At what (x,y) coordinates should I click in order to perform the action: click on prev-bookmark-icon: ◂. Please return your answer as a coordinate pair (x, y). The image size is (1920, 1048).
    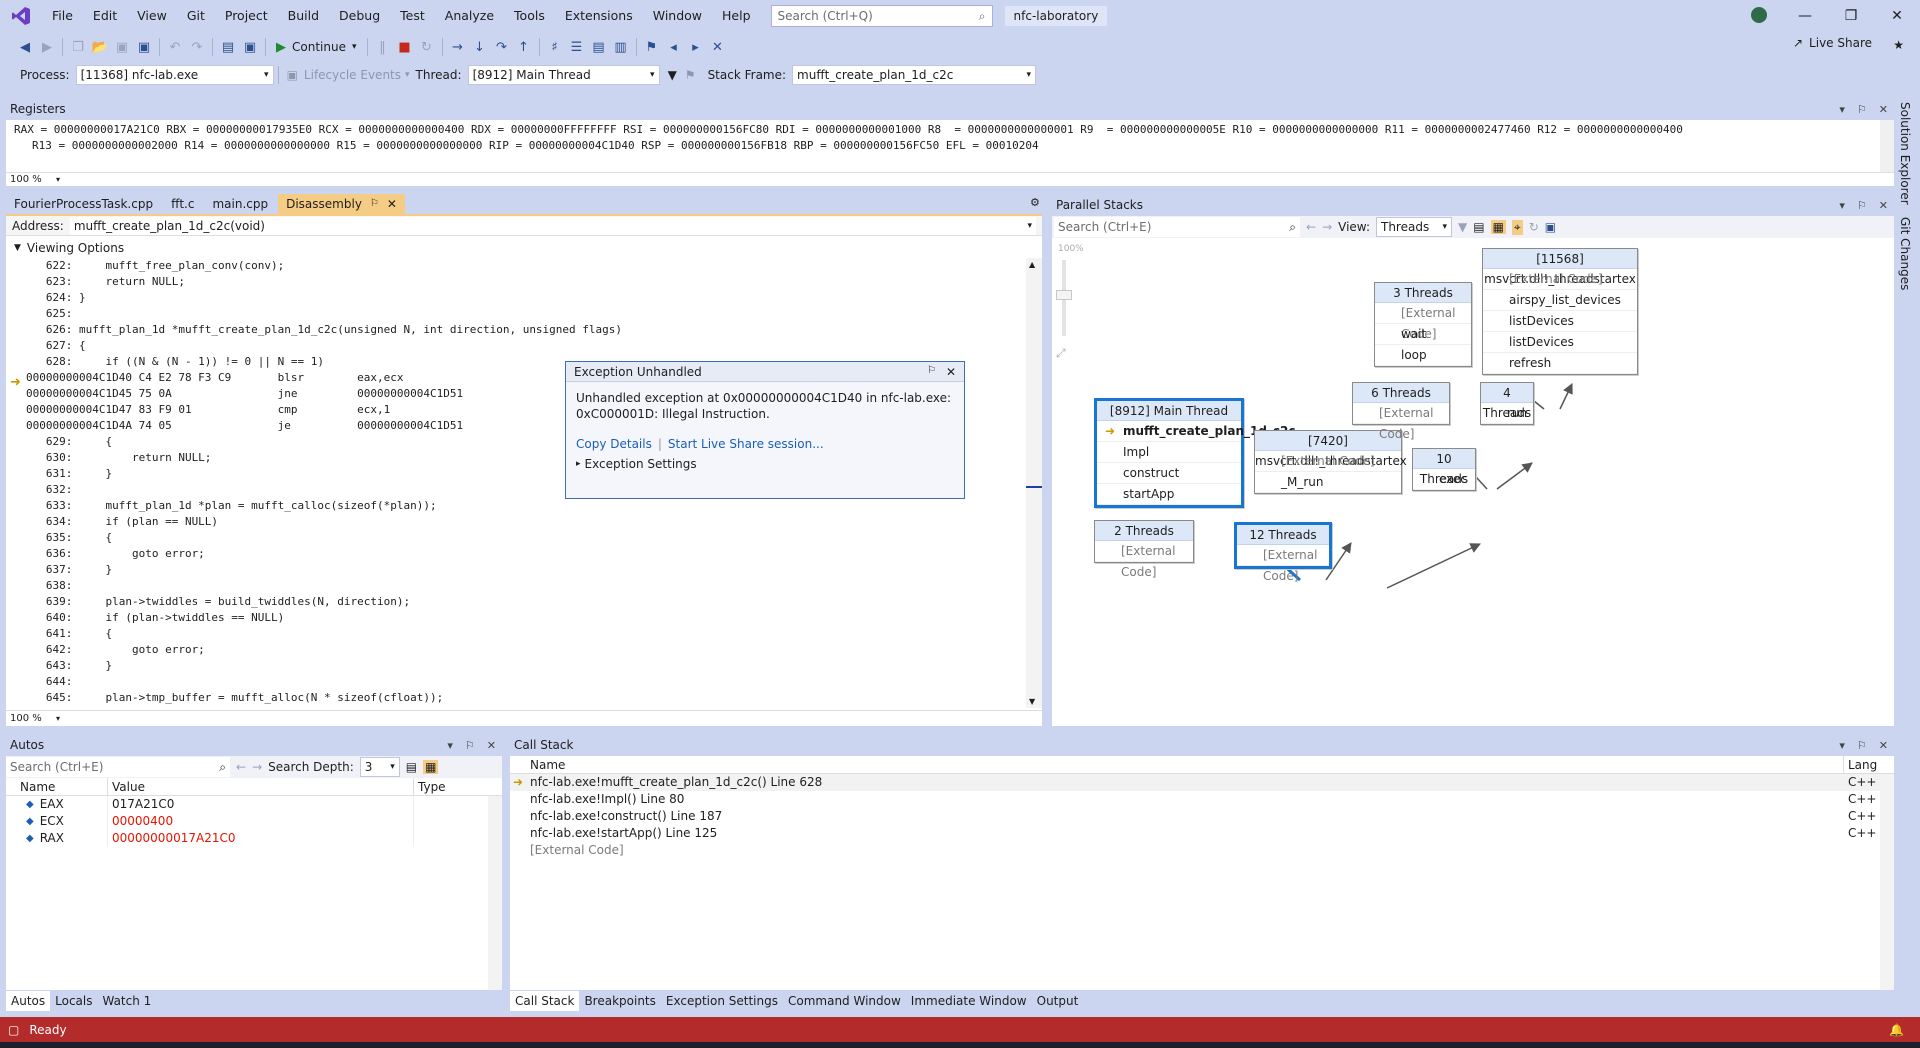
    Looking at the image, I should click on (674, 47).